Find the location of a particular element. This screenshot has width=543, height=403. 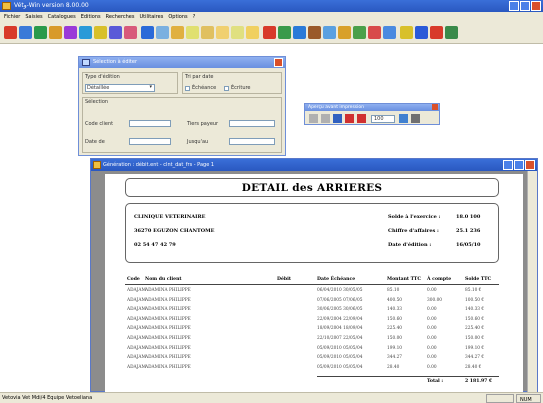

next-page-icon is located at coordinates (349, 118).